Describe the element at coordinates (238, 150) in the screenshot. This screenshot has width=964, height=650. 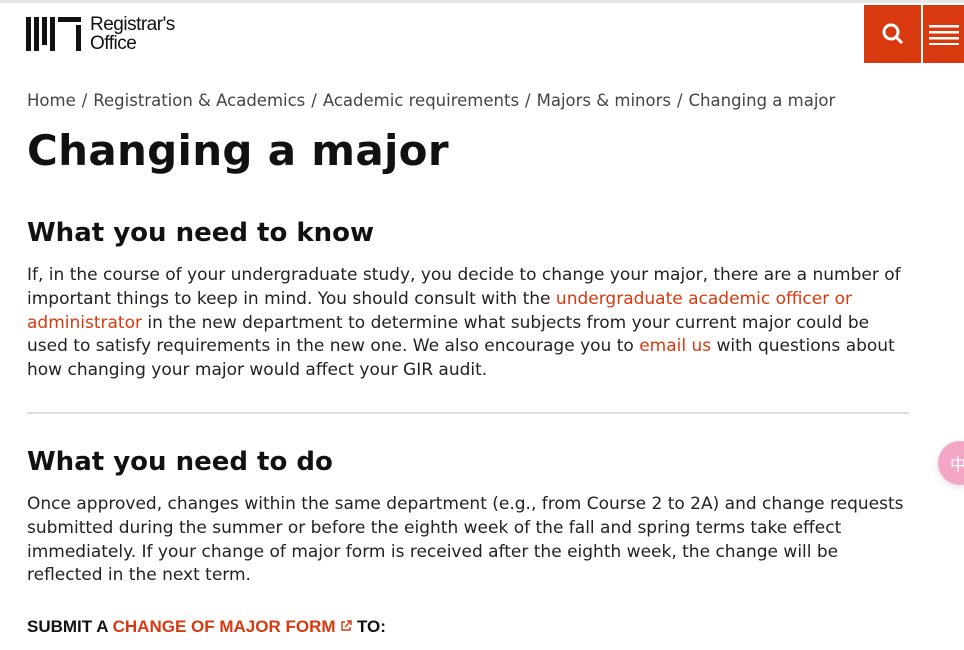
I see `page-title: Changing a major` at that location.